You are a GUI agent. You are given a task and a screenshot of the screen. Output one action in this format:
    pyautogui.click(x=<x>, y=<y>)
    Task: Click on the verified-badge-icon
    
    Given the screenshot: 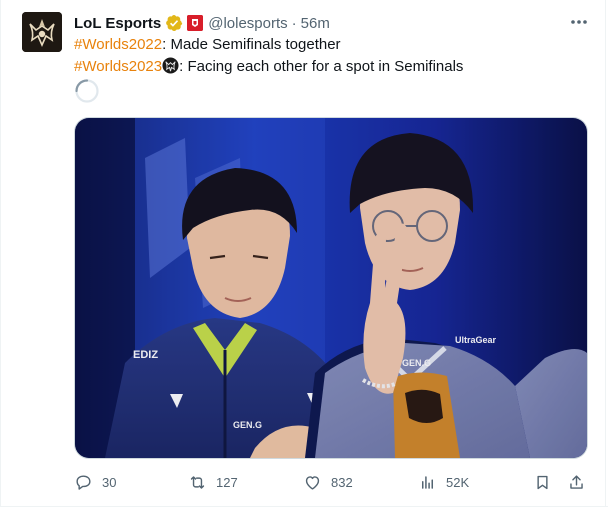 What is the action you would take?
    pyautogui.click(x=174, y=23)
    